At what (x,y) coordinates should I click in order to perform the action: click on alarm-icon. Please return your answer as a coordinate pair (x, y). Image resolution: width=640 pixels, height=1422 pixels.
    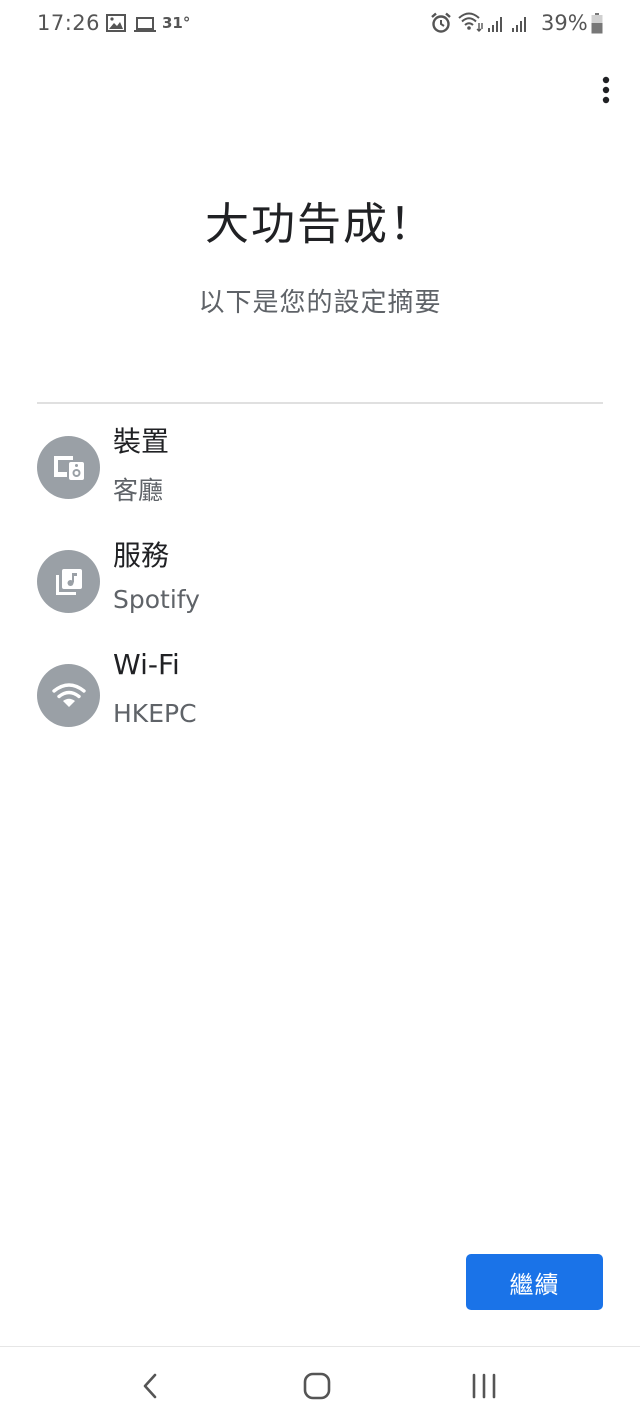
    Looking at the image, I should click on (441, 25).